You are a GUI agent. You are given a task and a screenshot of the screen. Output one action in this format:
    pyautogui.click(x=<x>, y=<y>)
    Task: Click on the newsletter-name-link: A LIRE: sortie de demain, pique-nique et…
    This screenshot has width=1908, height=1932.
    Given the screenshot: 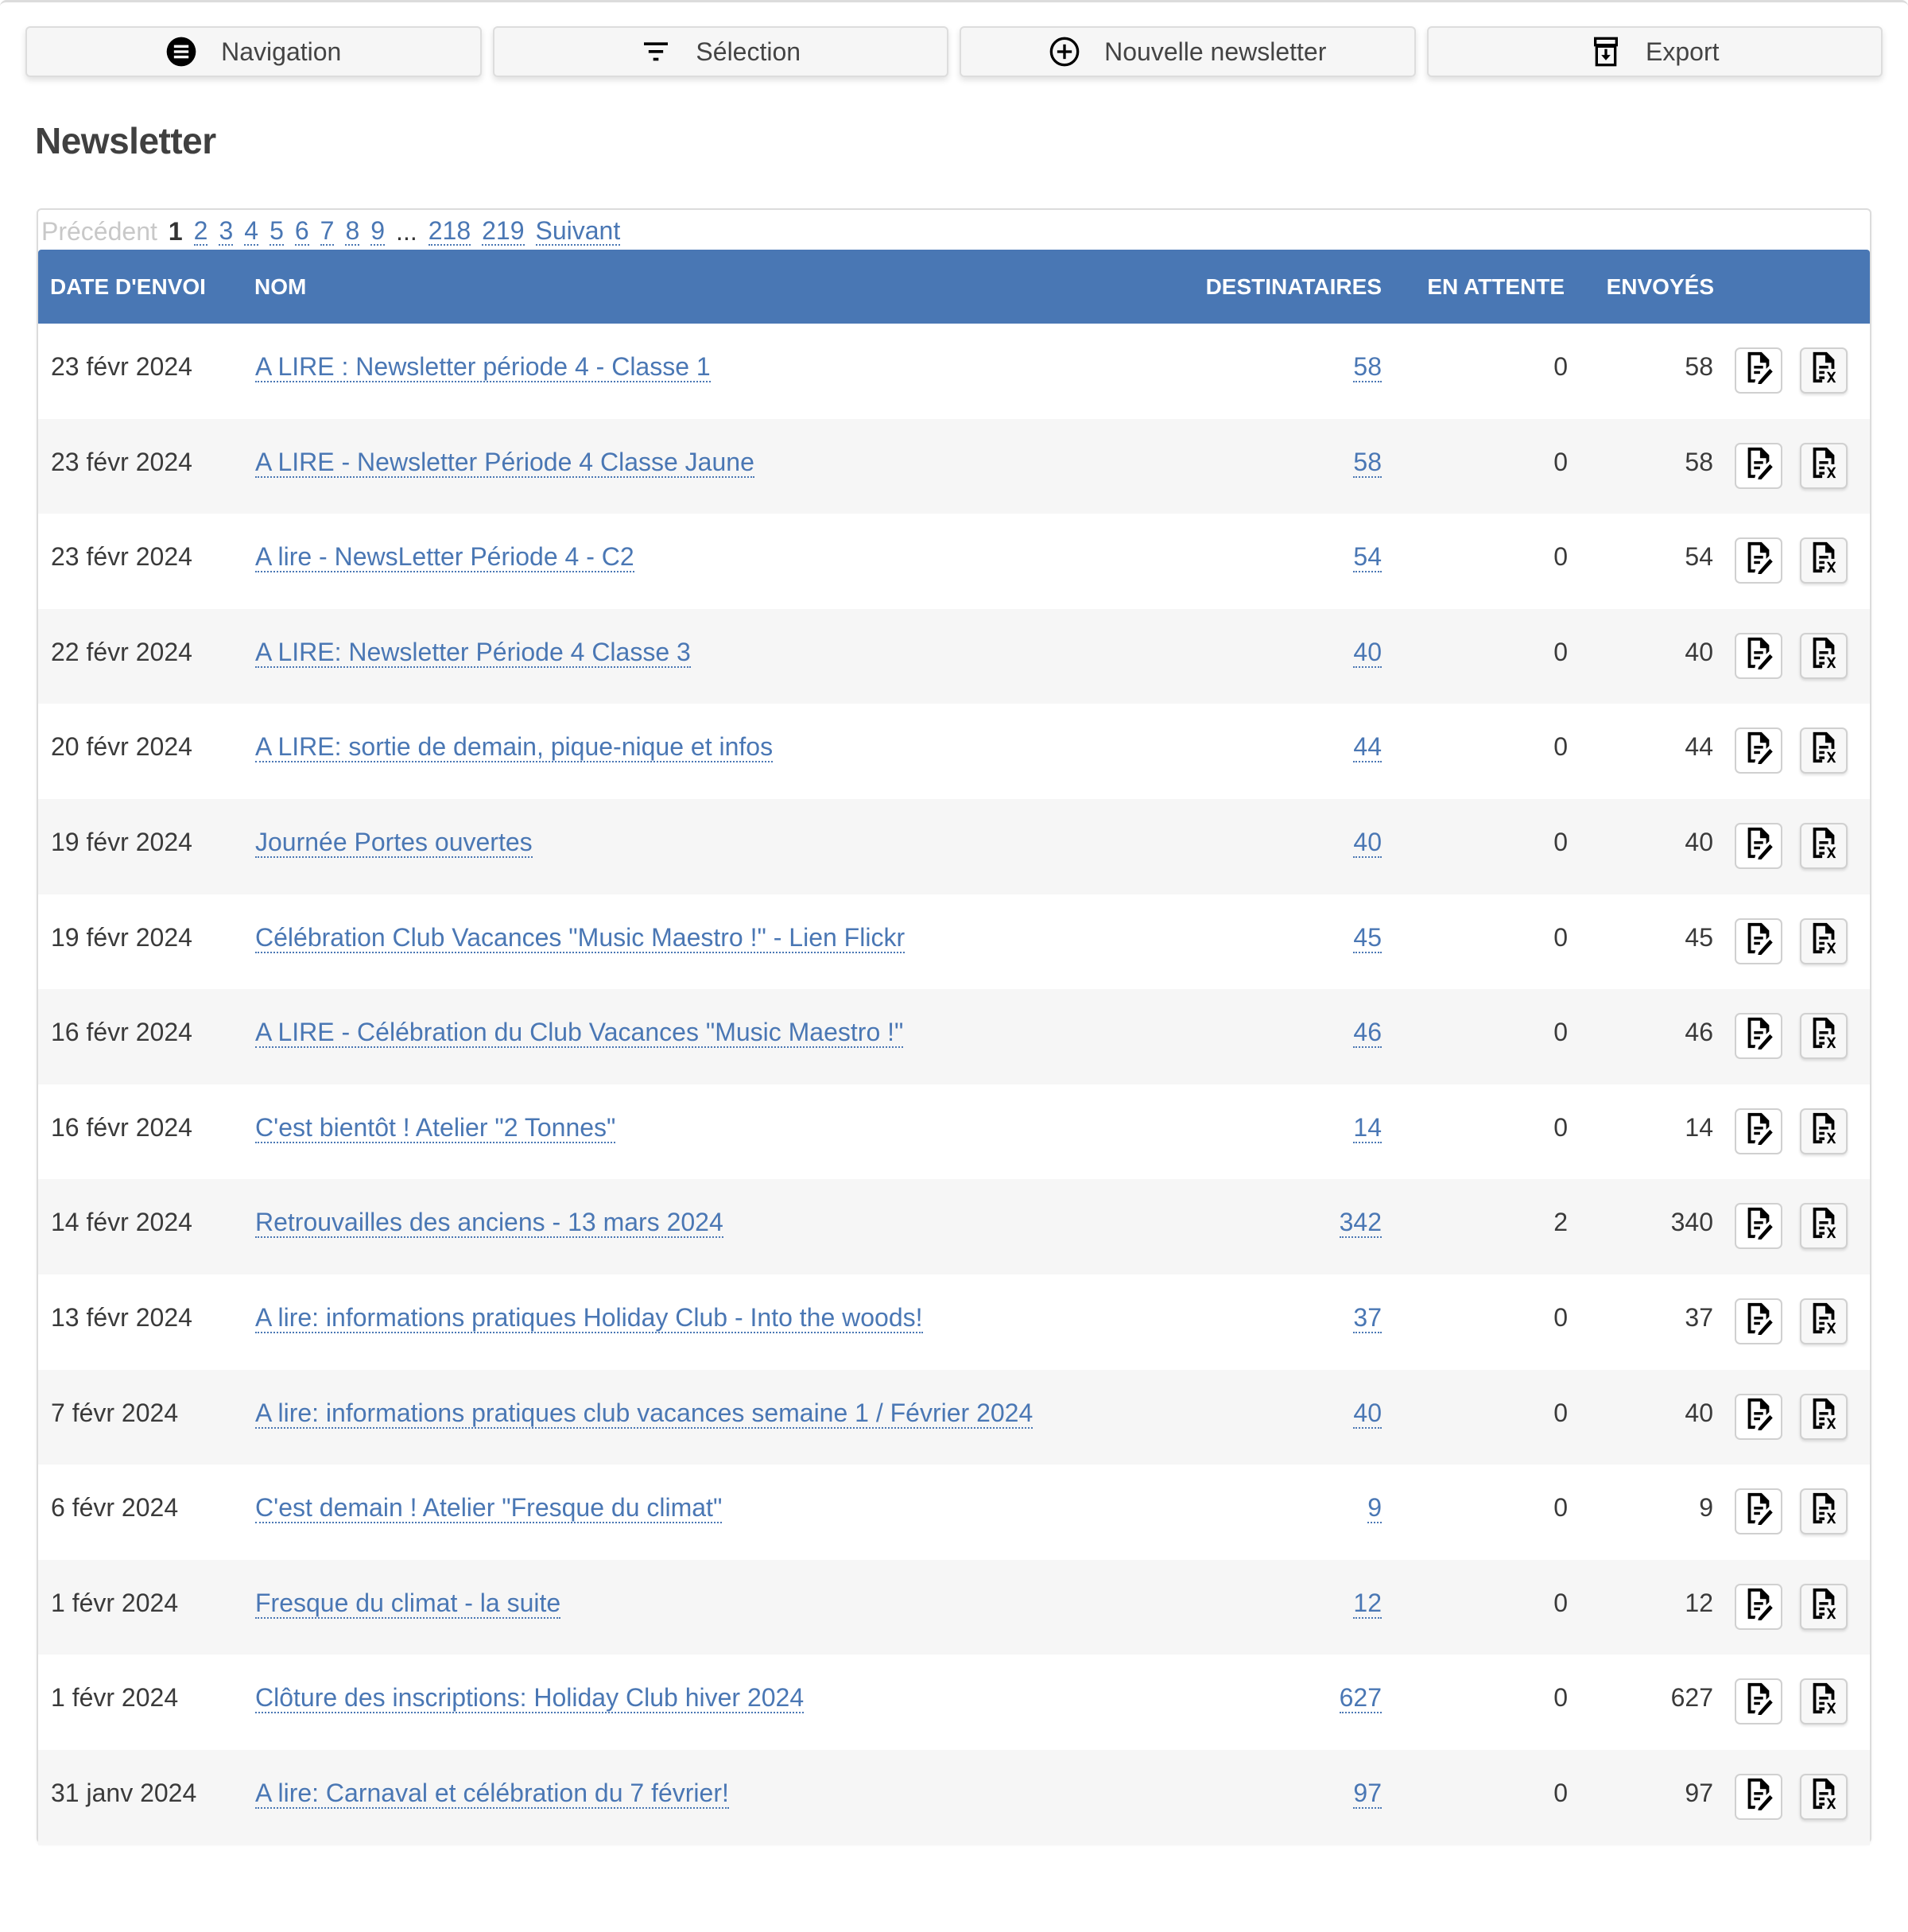 What is the action you would take?
    pyautogui.click(x=514, y=748)
    